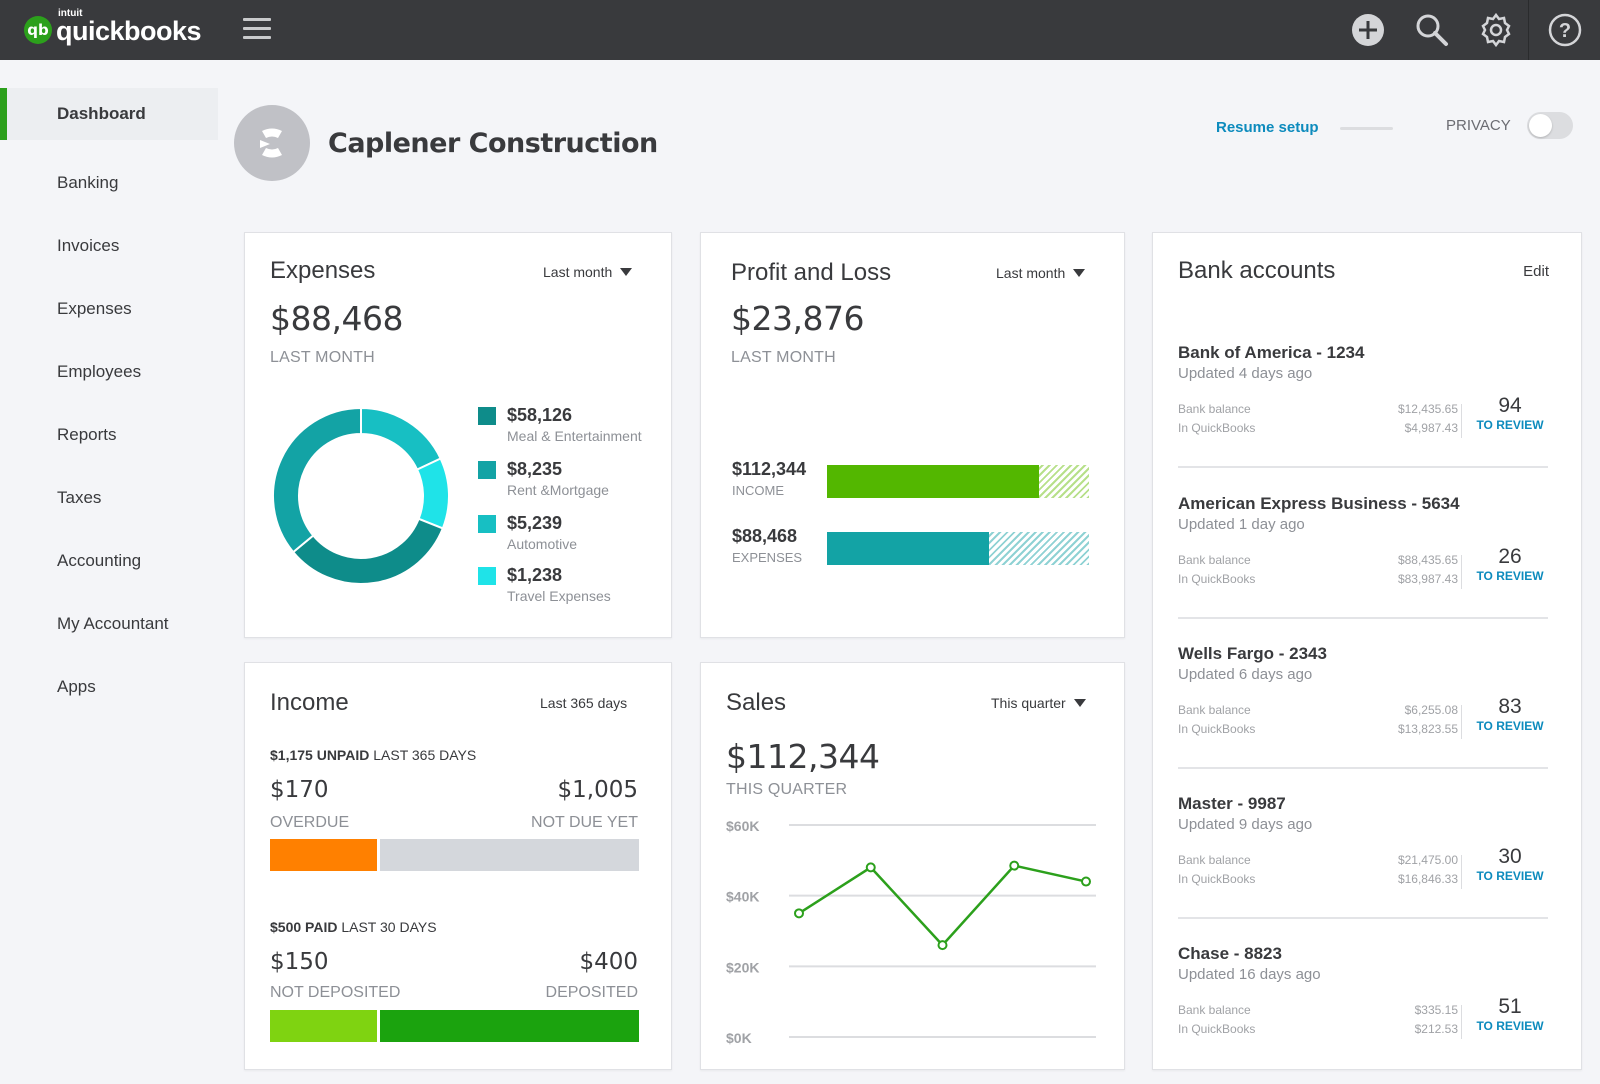  I want to click on income-period-label: Last 365 days, so click(583, 703).